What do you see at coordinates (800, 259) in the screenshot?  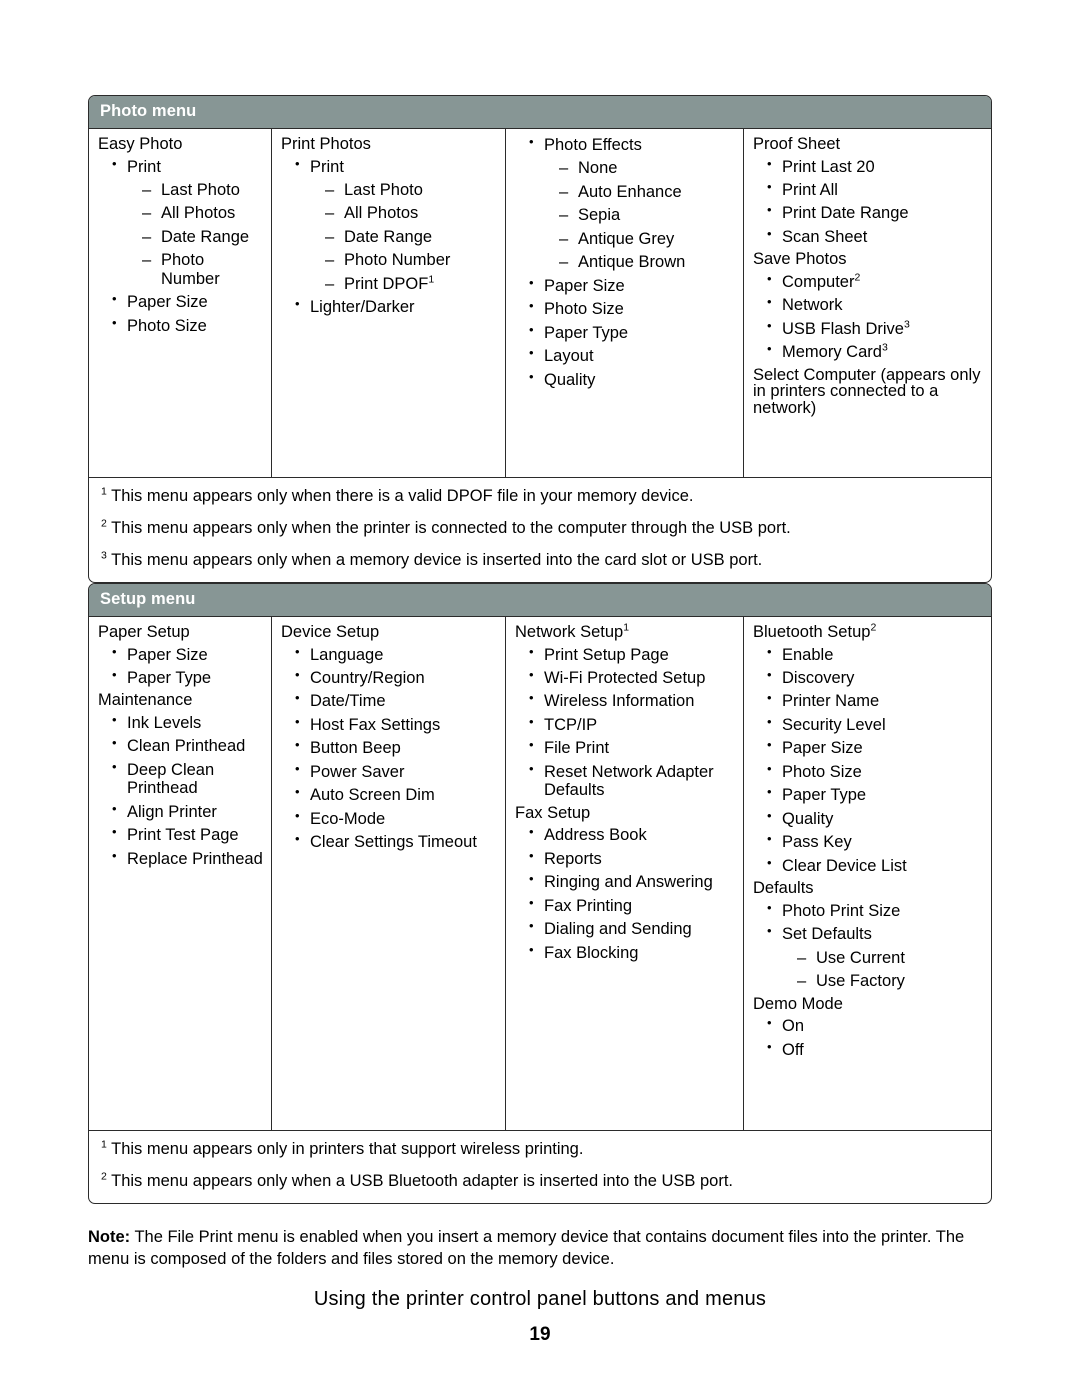 I see `menu-group-title: Save Photos` at bounding box center [800, 259].